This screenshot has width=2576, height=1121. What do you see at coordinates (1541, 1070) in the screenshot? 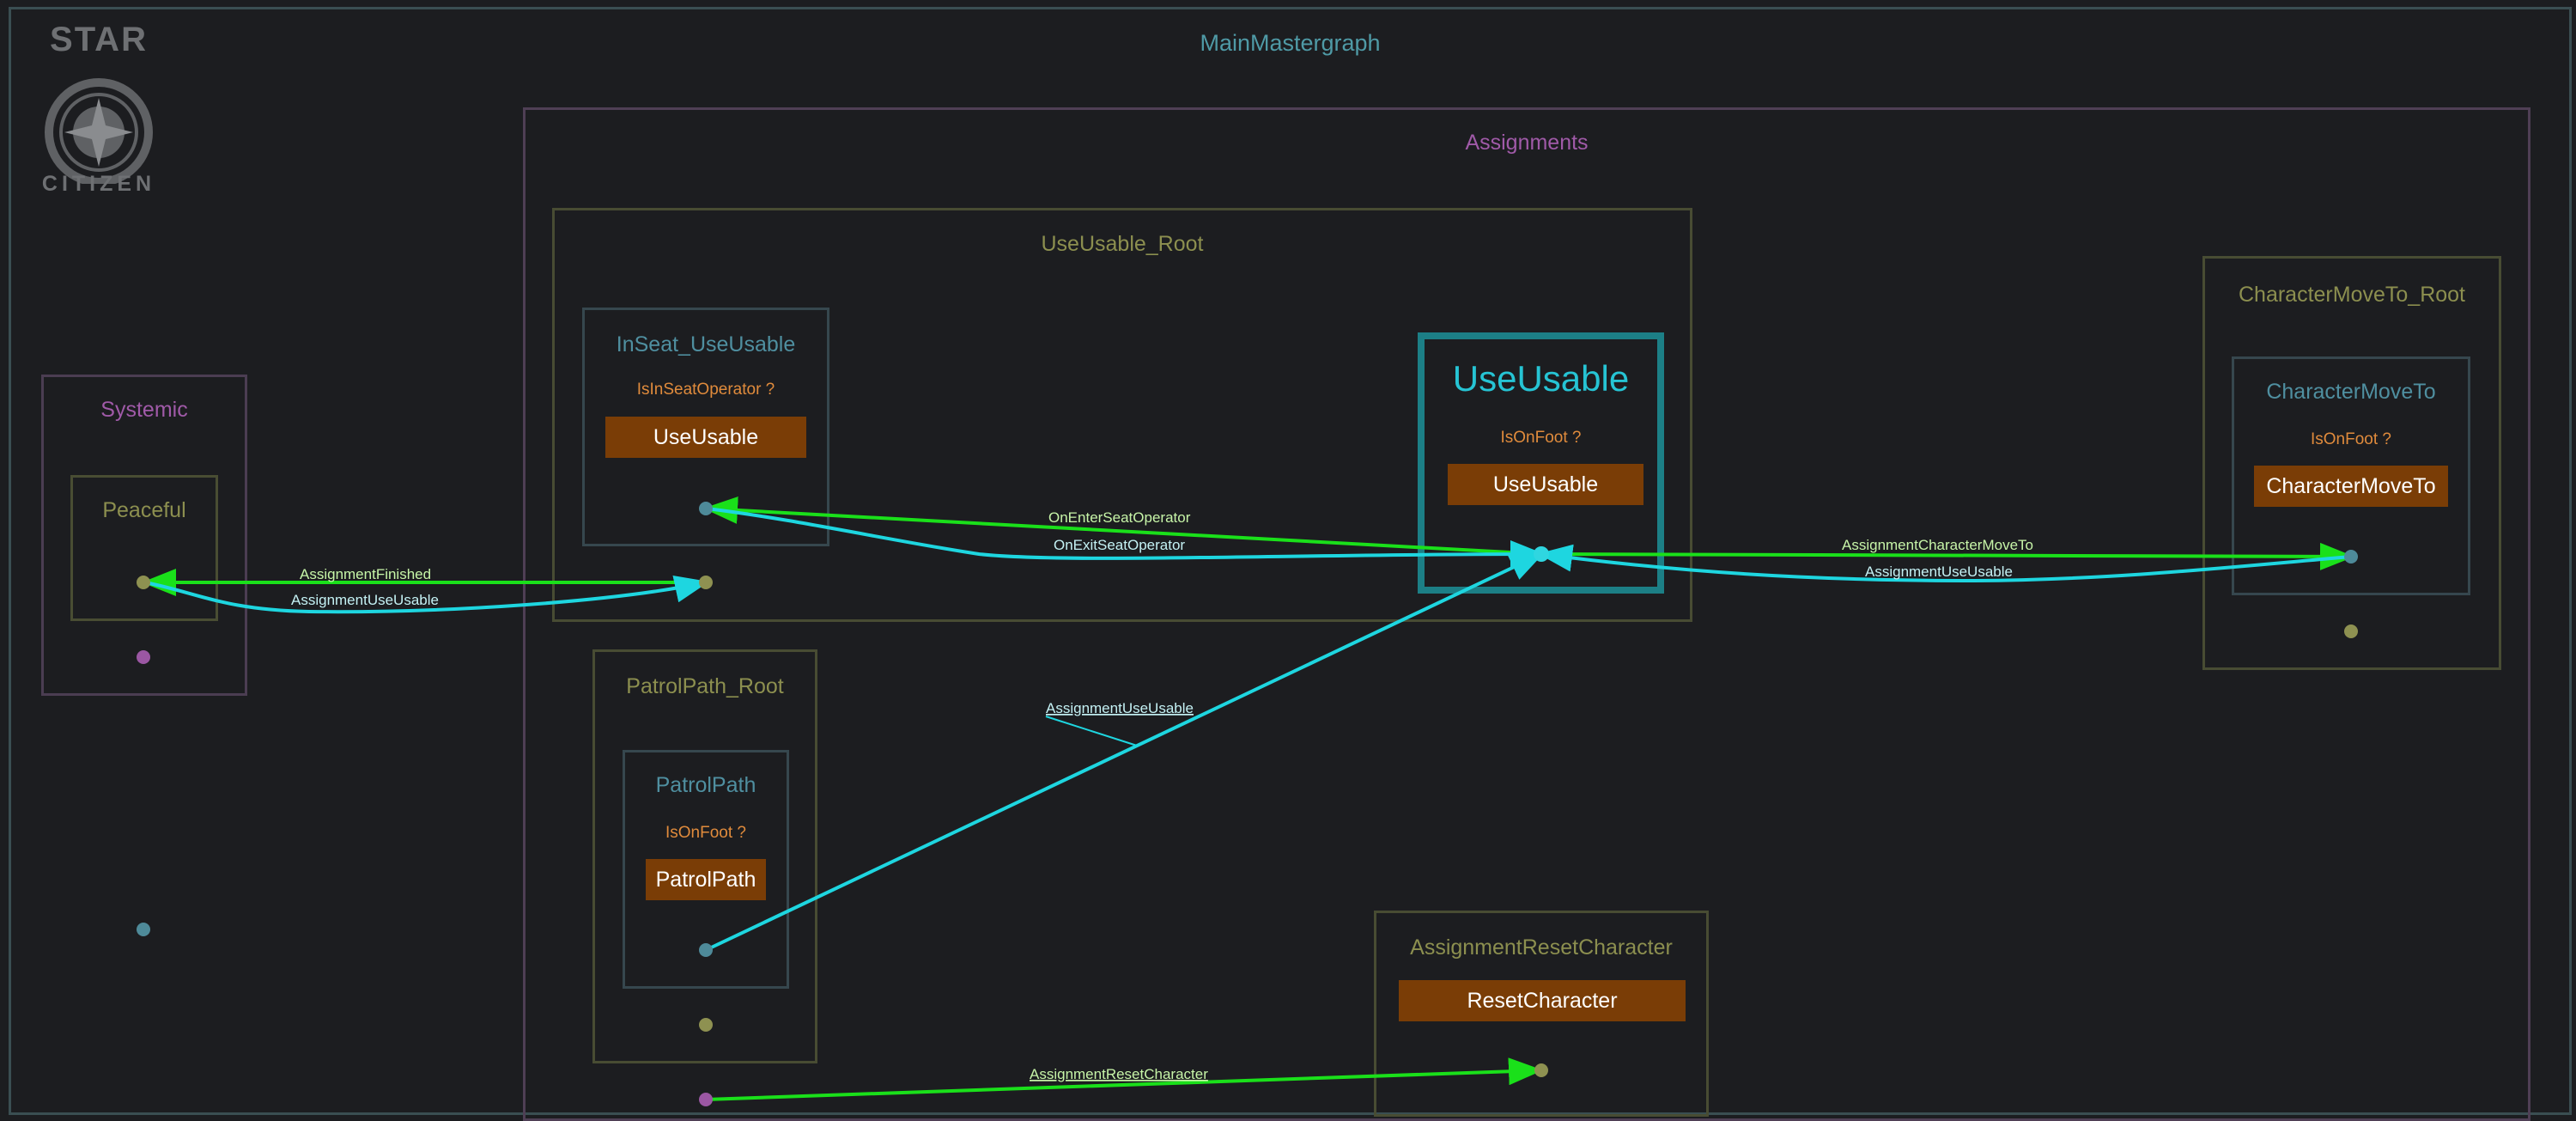
I see `reset-port` at bounding box center [1541, 1070].